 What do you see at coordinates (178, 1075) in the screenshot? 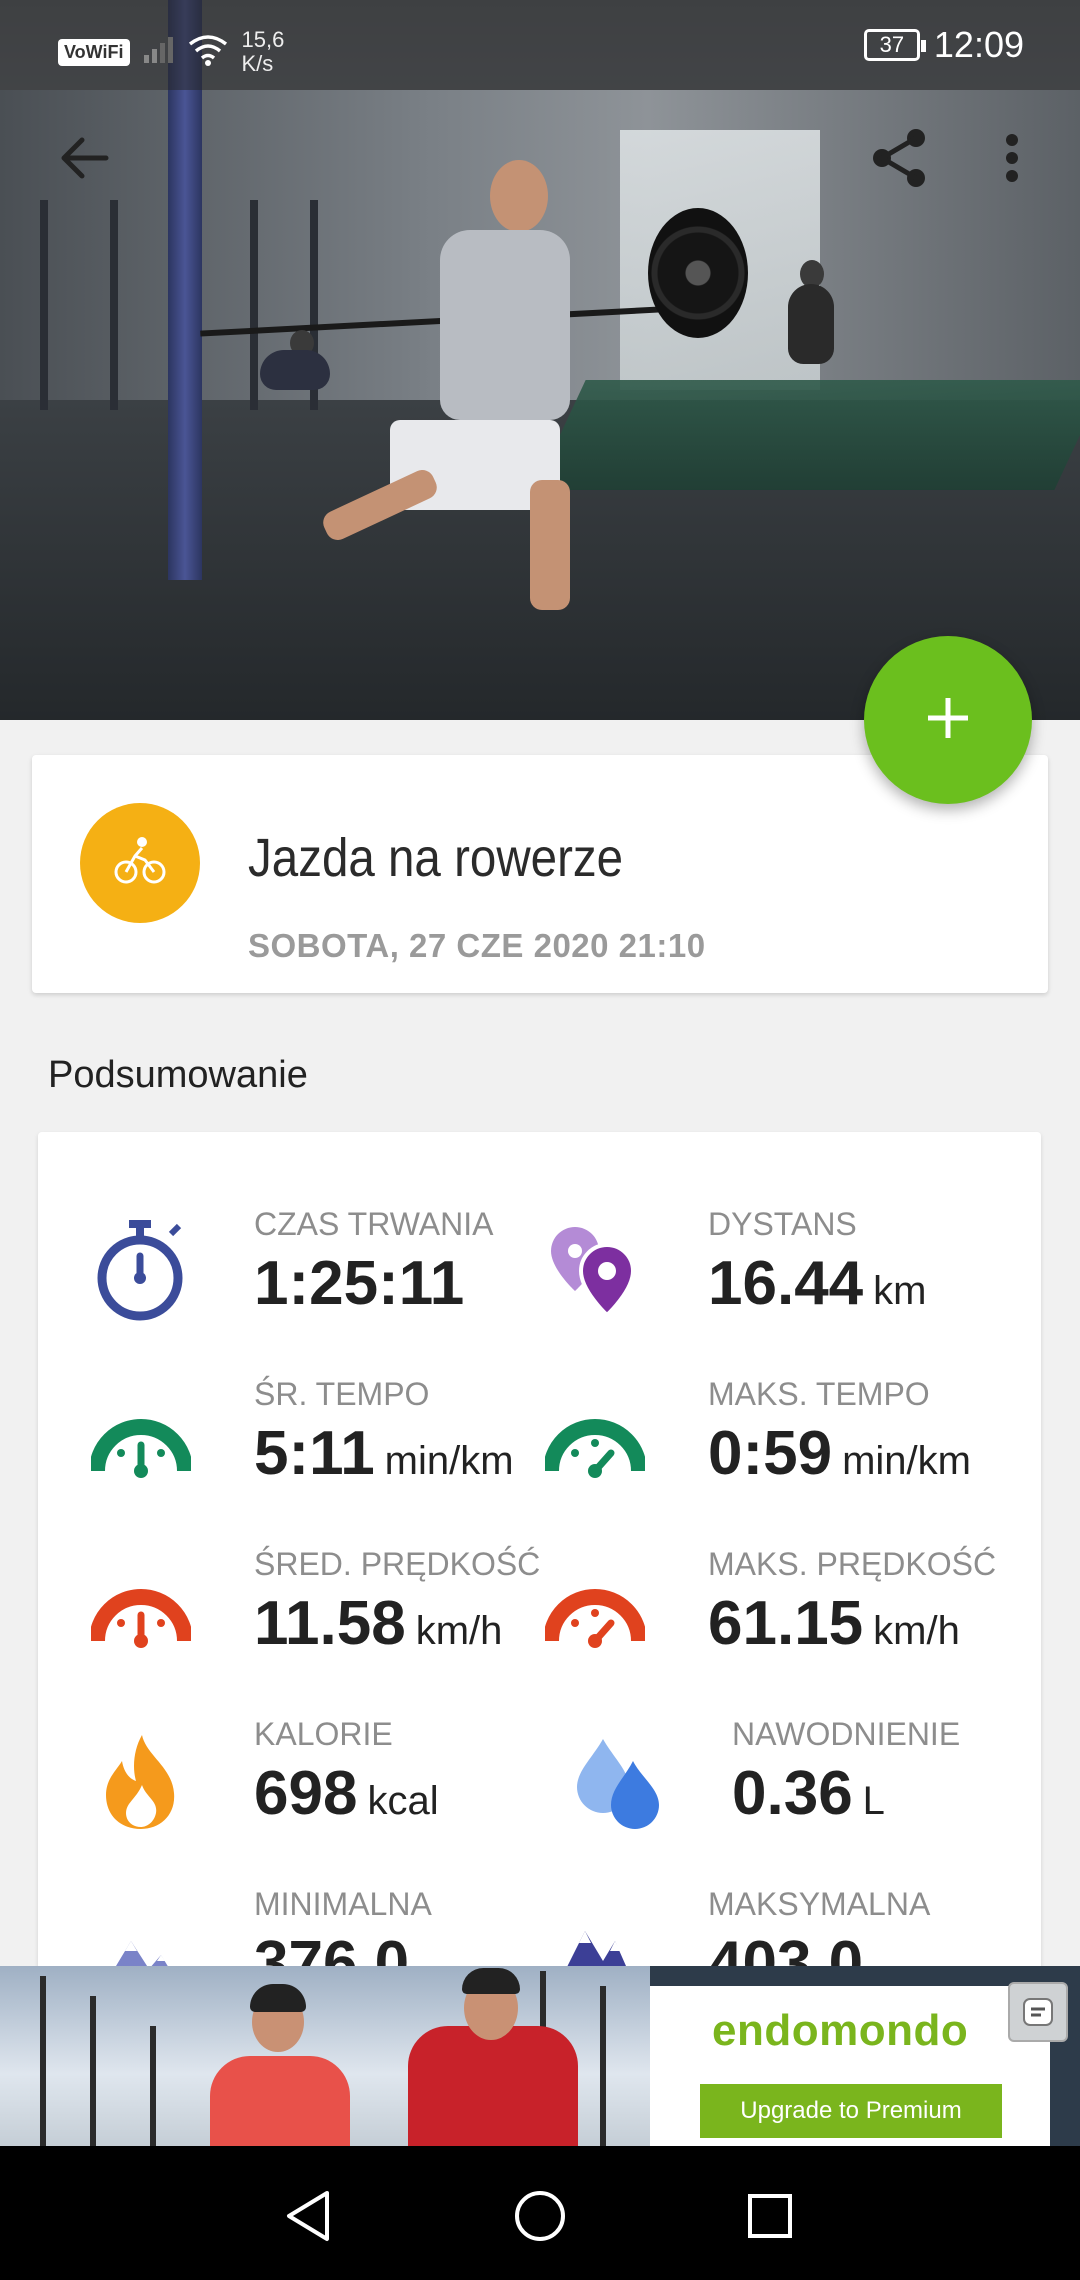
I see `summary-title: Podsumowanie` at bounding box center [178, 1075].